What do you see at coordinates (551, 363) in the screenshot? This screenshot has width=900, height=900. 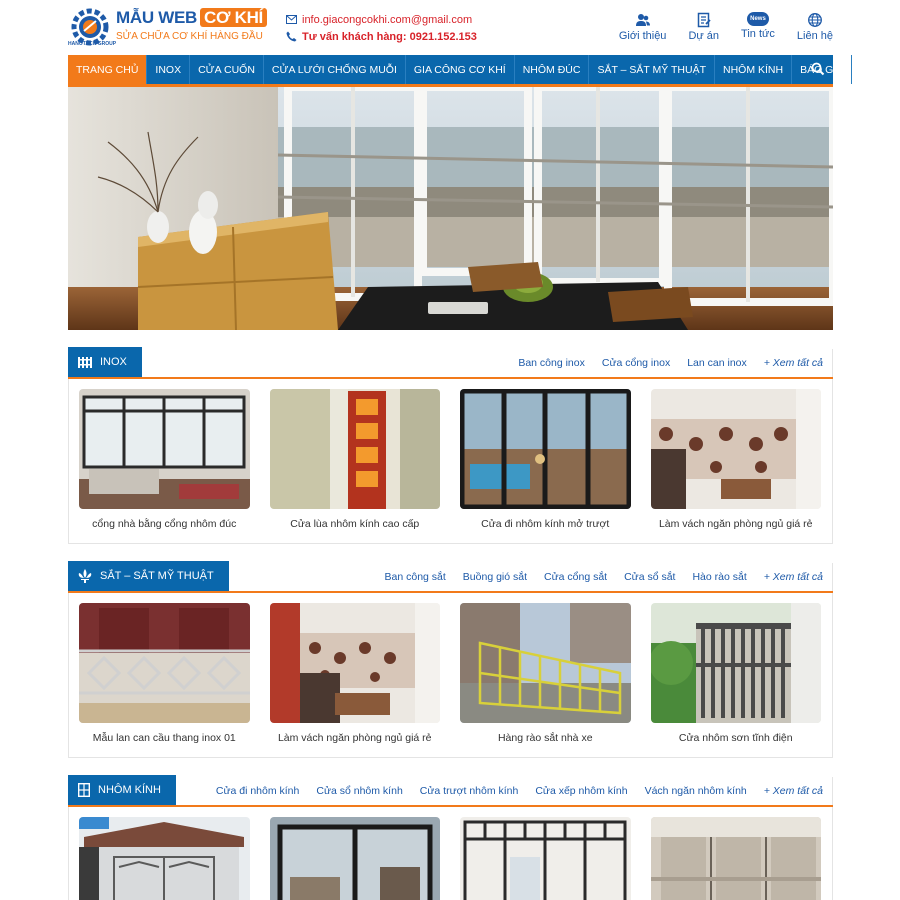 I see `section-link: Ban công inox` at bounding box center [551, 363].